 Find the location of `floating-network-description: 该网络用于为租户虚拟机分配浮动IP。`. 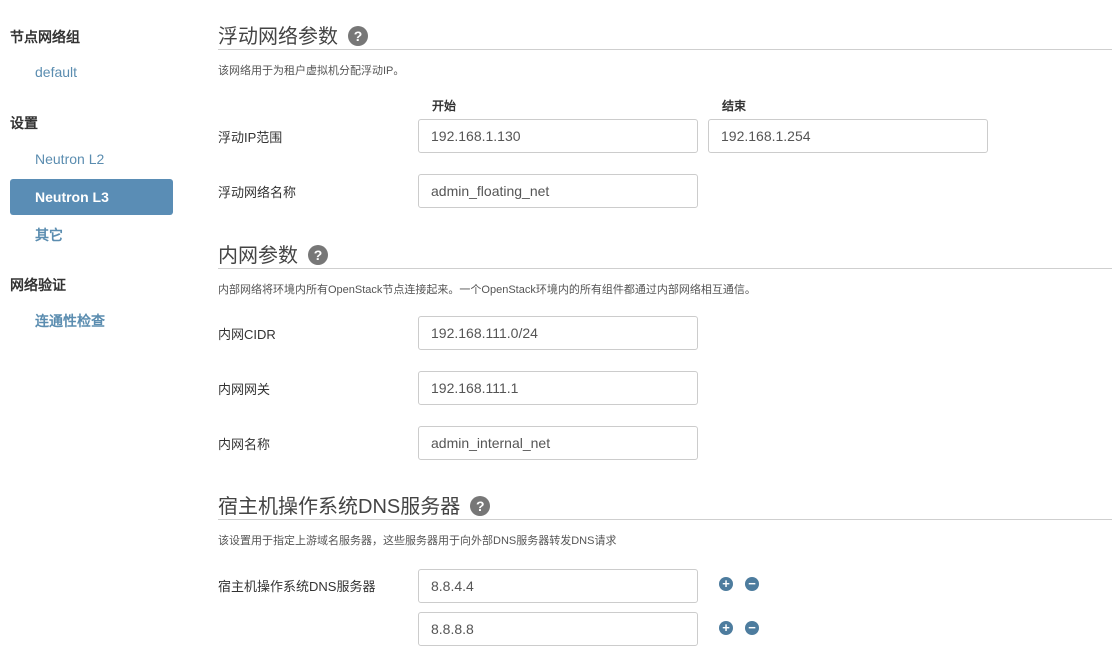

floating-network-description: 该网络用于为租户虚拟机分配浮动IP。 is located at coordinates (311, 71).